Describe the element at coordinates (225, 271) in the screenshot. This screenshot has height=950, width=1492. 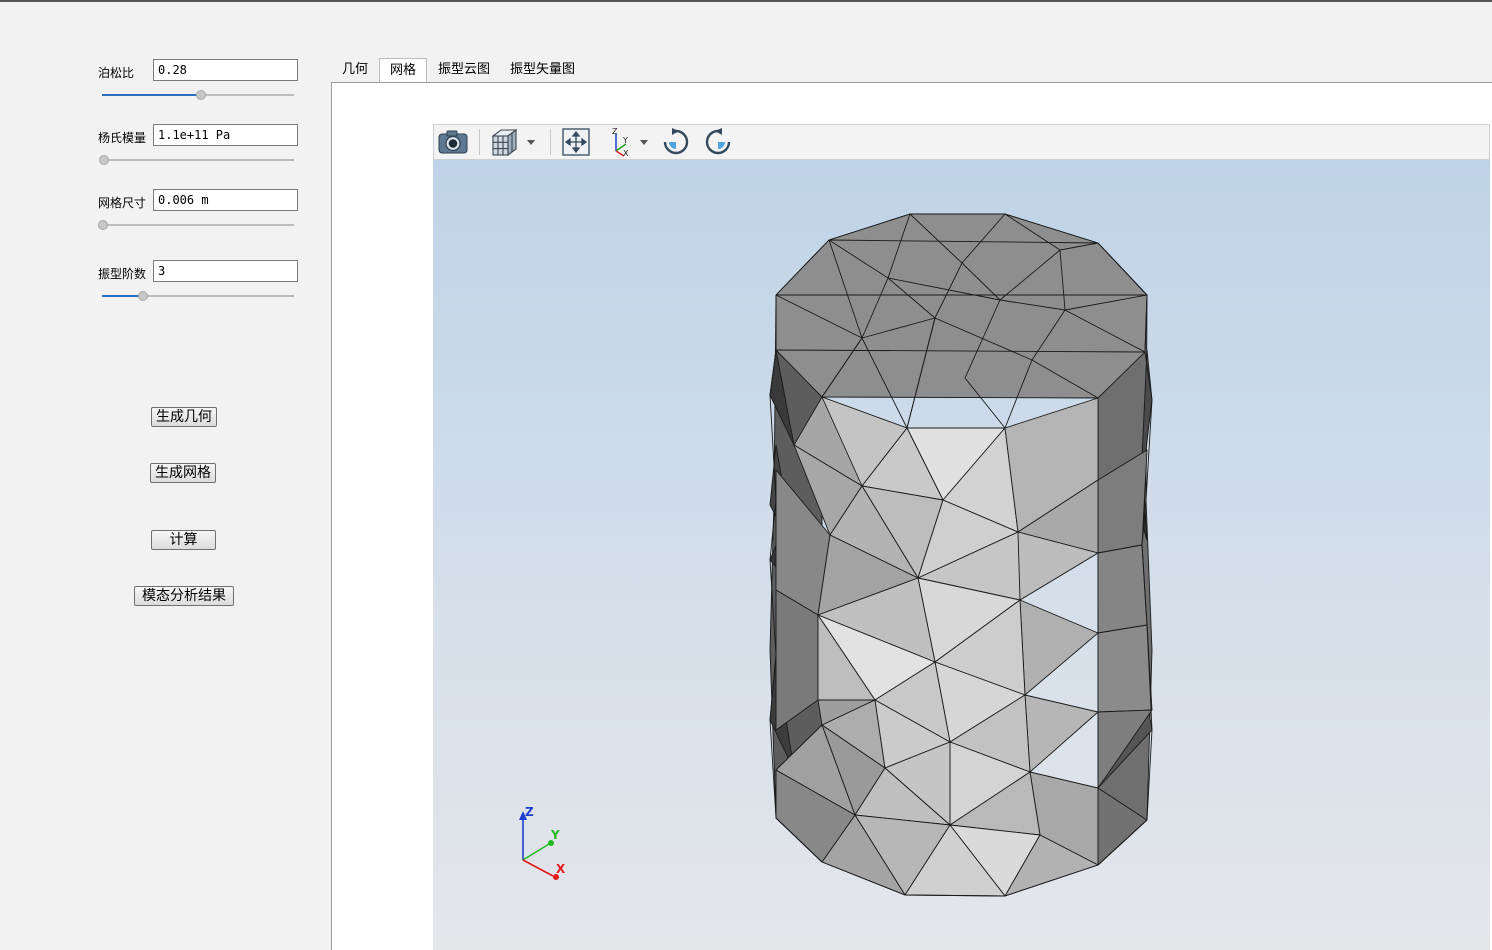
I see `mode-order-input` at that location.